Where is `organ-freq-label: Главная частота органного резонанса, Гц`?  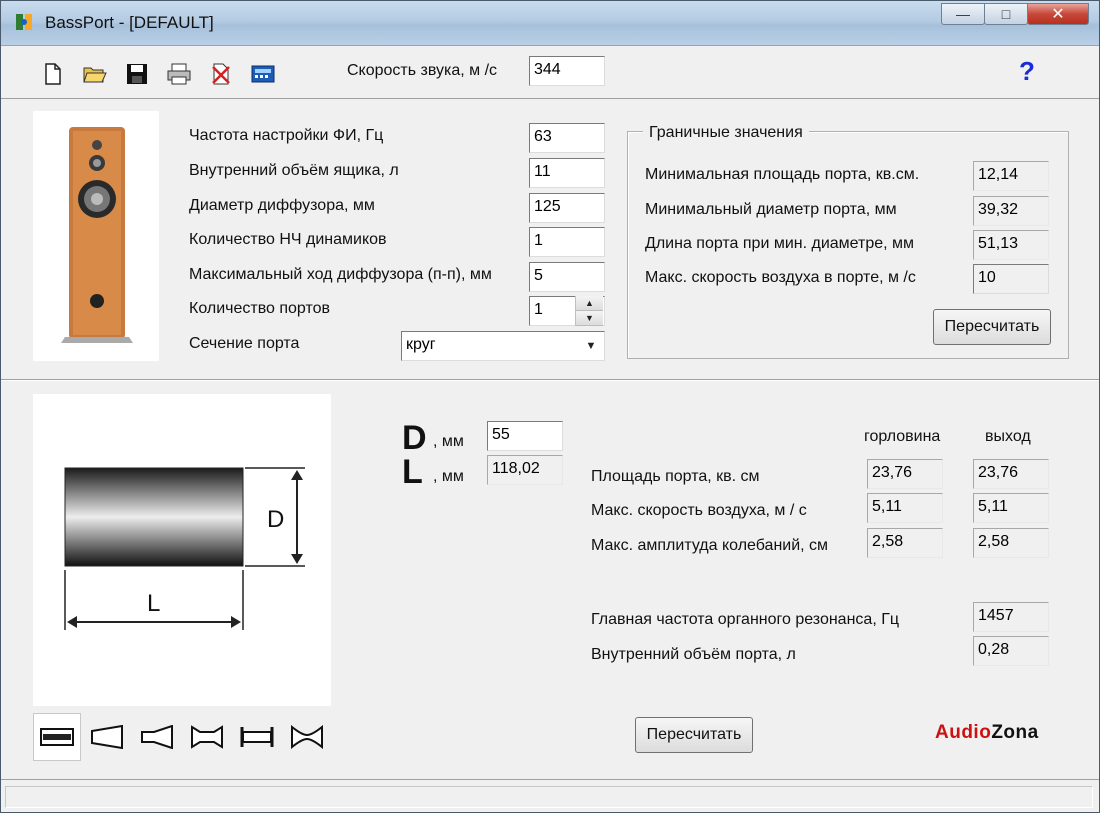 organ-freq-label: Главная частота органного резонанса, Гц is located at coordinates (745, 619).